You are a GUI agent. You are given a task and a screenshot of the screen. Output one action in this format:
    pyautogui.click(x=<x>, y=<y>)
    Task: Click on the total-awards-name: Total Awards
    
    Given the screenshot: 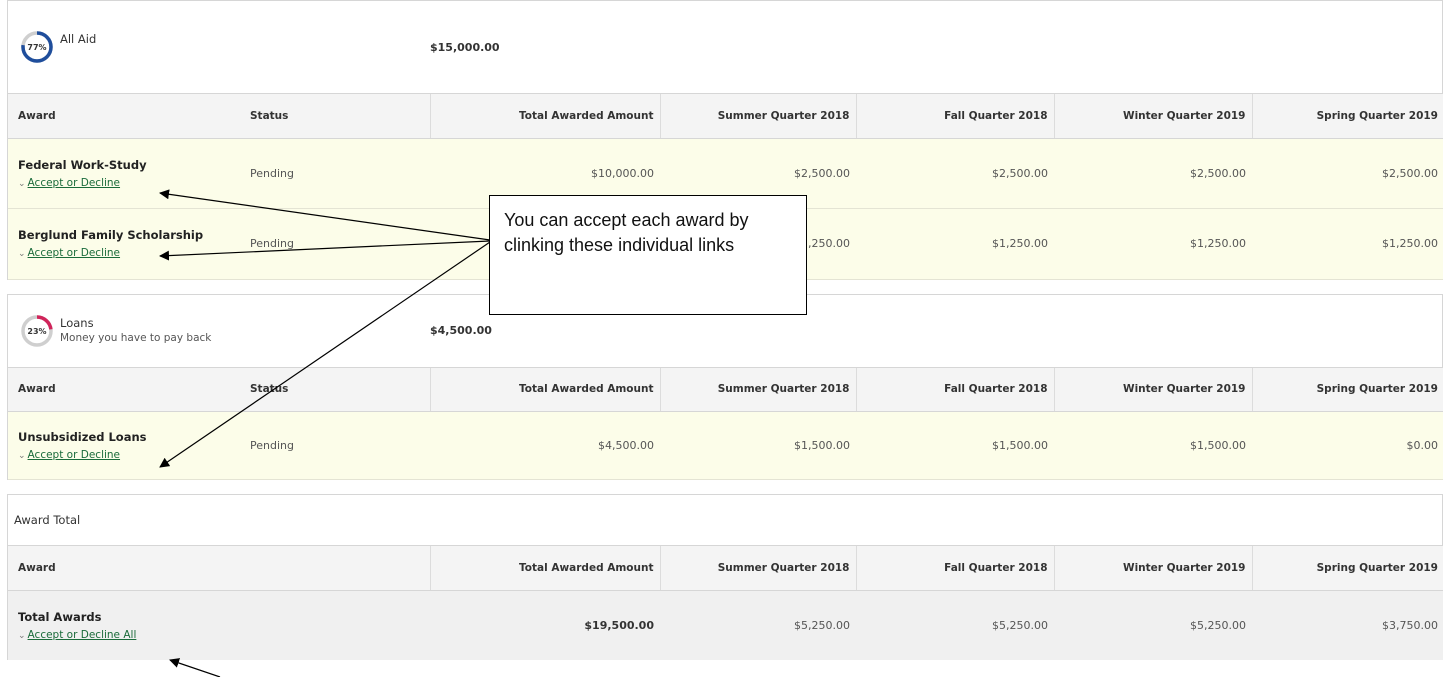 What is the action you would take?
    pyautogui.click(x=60, y=616)
    